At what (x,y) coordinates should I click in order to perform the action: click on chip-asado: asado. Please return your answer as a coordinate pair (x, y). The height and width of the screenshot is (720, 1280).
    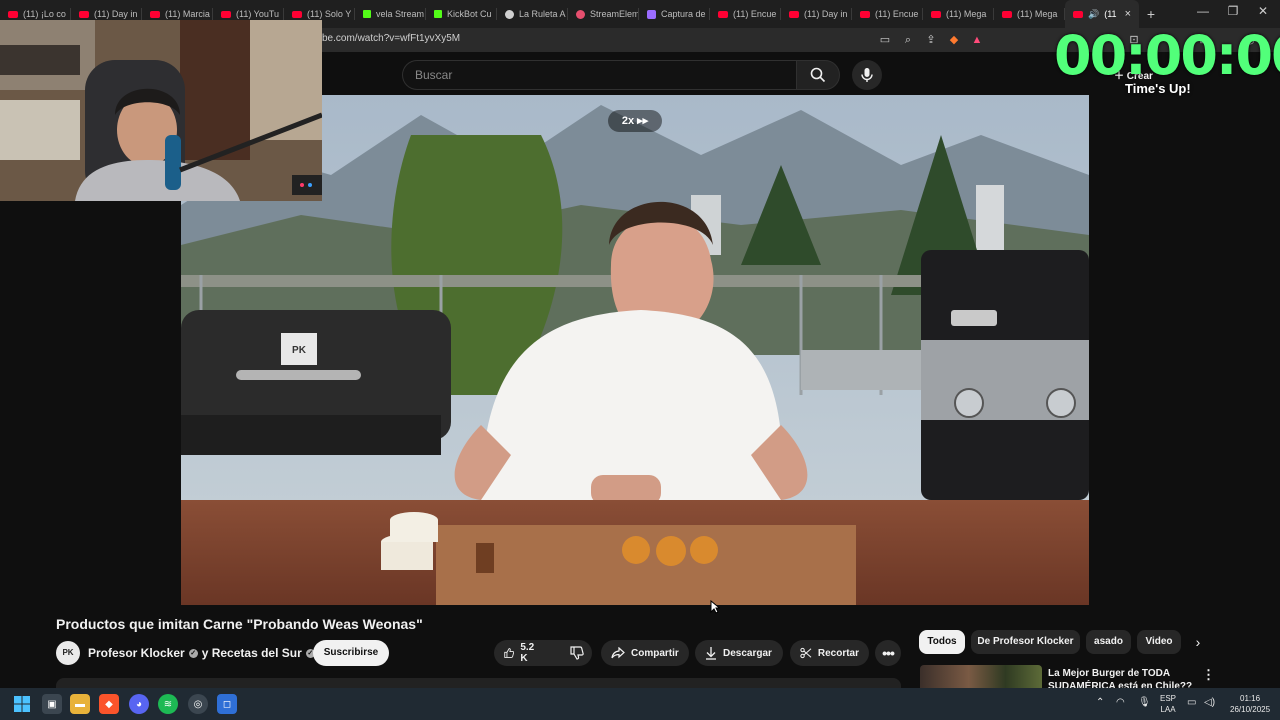
    Looking at the image, I should click on (1108, 642).